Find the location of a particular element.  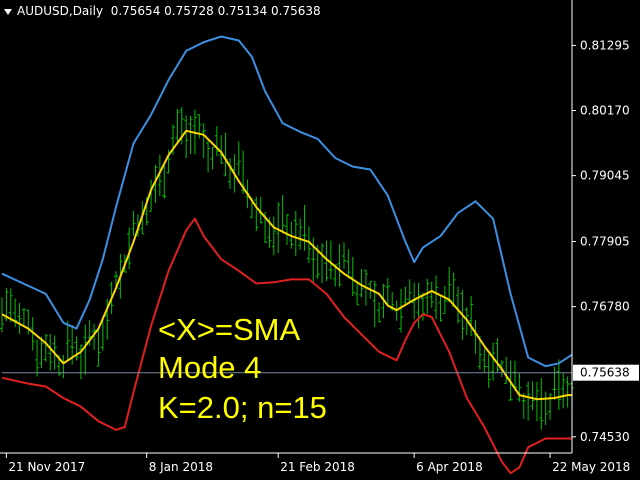

dropdown-triangle-icon is located at coordinates (8, 11).